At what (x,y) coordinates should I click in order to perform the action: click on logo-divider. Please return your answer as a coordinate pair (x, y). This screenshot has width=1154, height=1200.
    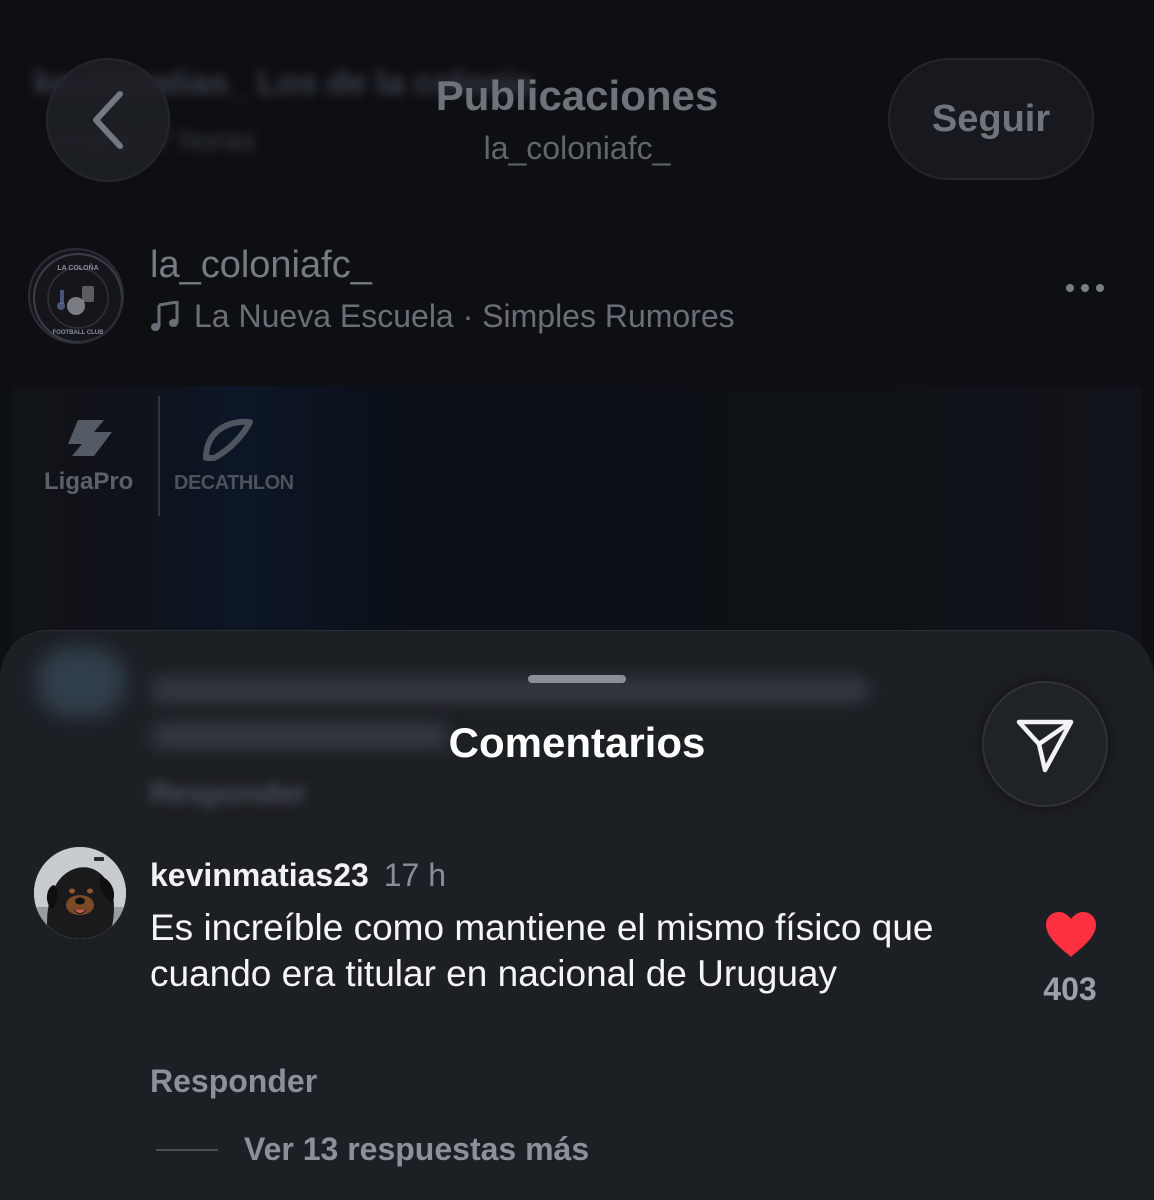
    Looking at the image, I should click on (159, 456).